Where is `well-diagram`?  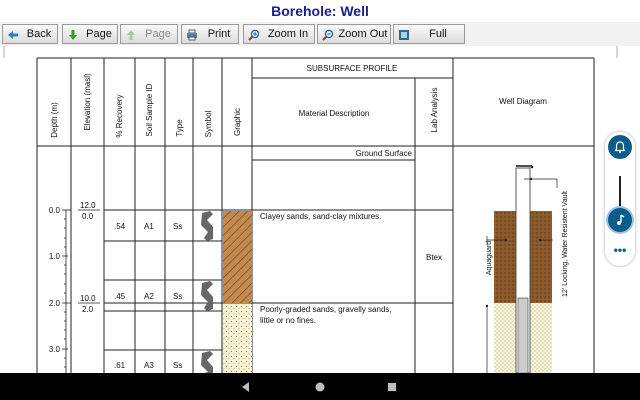
well-diagram is located at coordinates (521, 269).